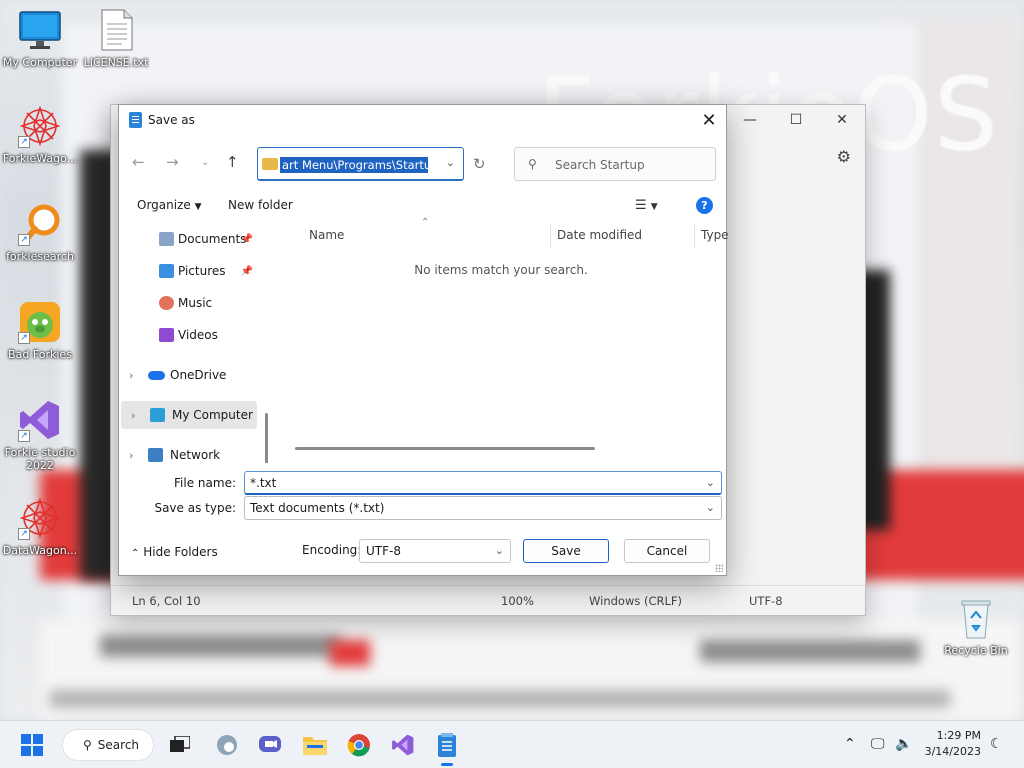 This screenshot has width=1024, height=768. What do you see at coordinates (260, 205) in the screenshot?
I see `new-folder-button: New folder` at bounding box center [260, 205].